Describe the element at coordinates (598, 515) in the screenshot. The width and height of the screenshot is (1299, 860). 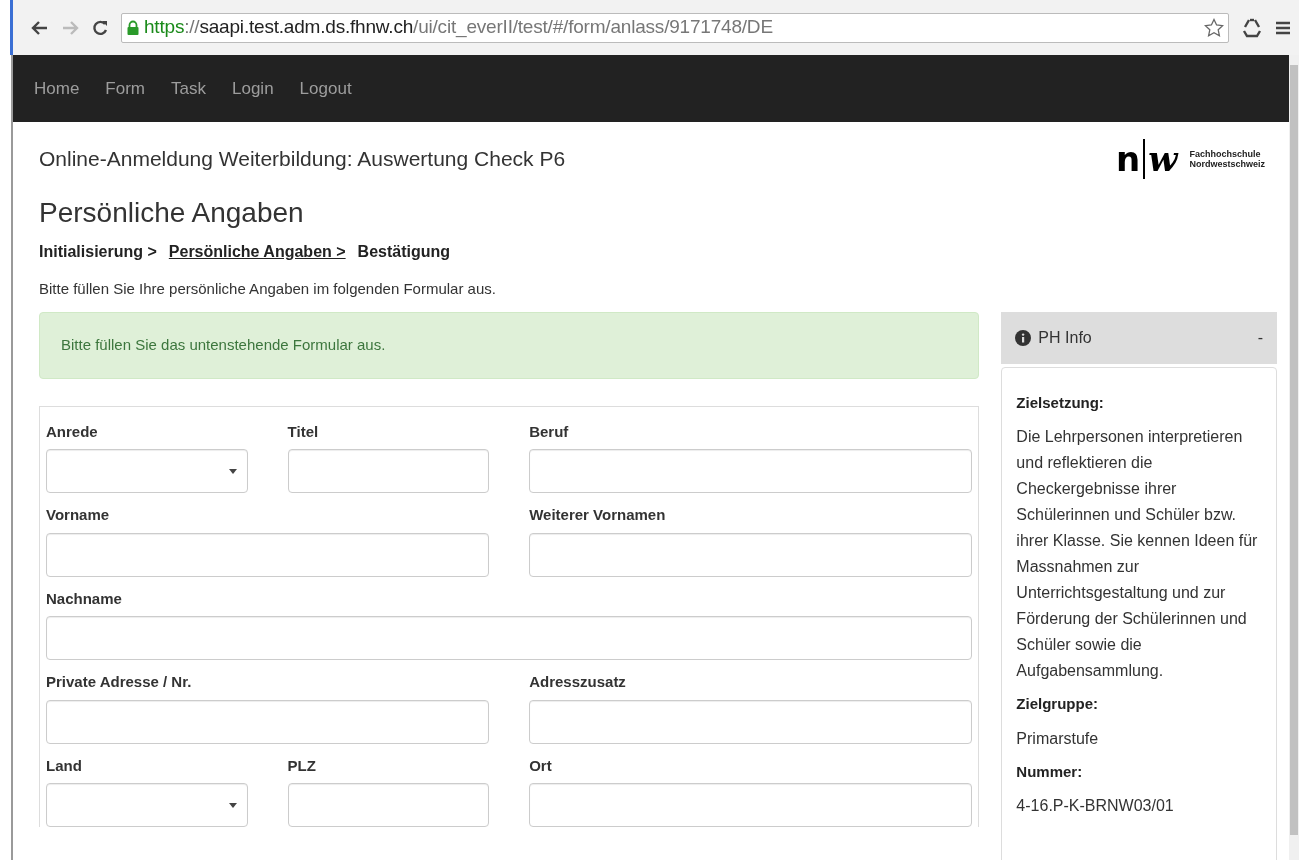
I see `field-label: Weiterer Vornamen` at that location.